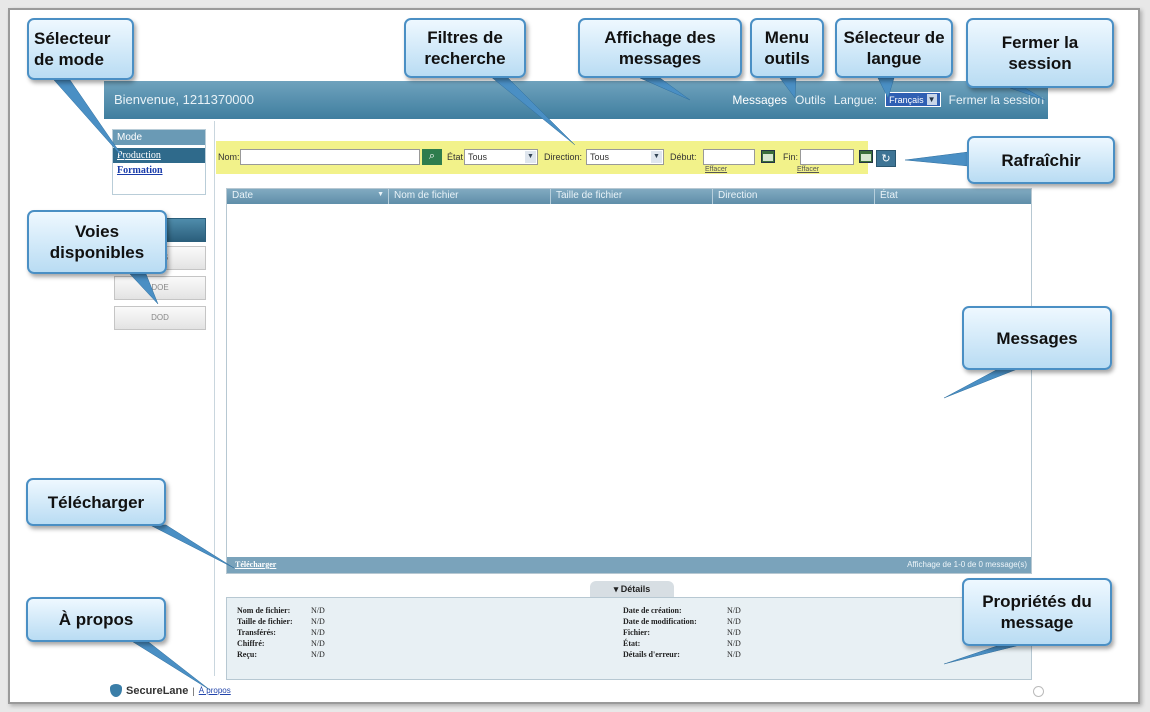 Image resolution: width=1150 pixels, height=712 pixels. Describe the element at coordinates (1027, 94) in the screenshot. I see `pointer-logout` at that location.